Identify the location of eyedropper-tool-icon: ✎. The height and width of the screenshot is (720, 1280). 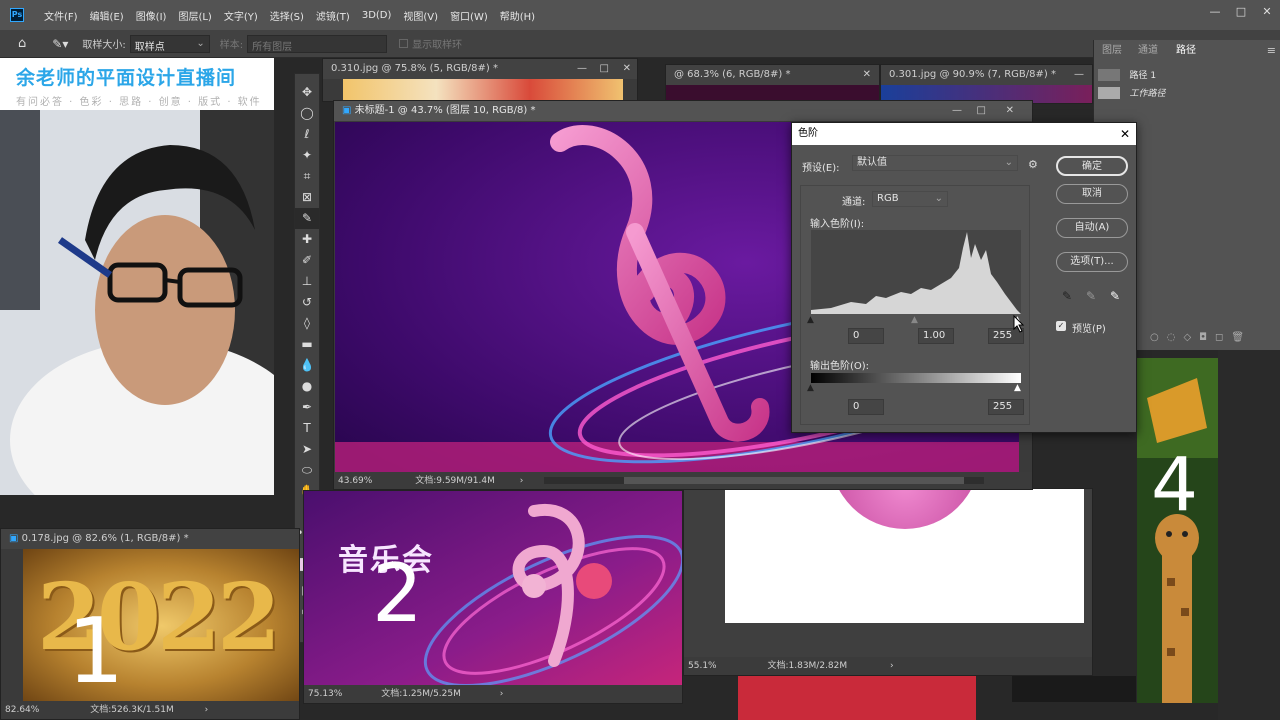
(307, 218).